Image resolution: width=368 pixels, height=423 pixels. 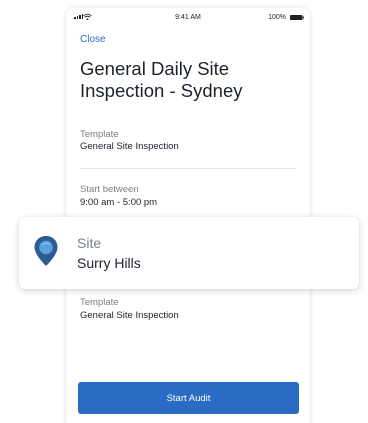 What do you see at coordinates (188, 18) in the screenshot?
I see `status-bar: 9:41 AM 100%` at bounding box center [188, 18].